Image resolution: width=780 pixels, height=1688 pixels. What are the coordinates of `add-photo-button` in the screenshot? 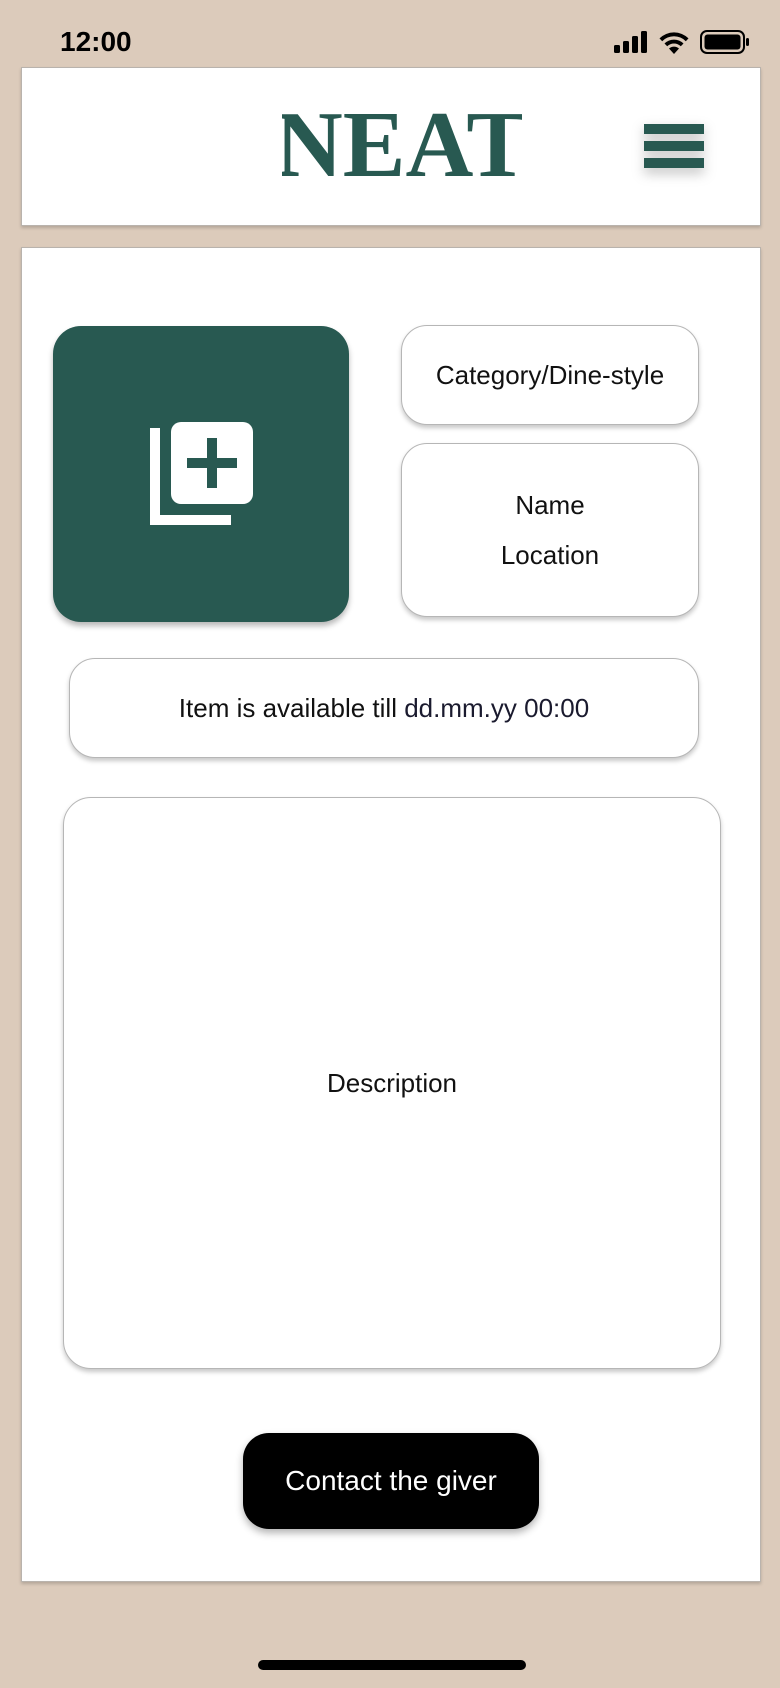 It's located at (201, 474).